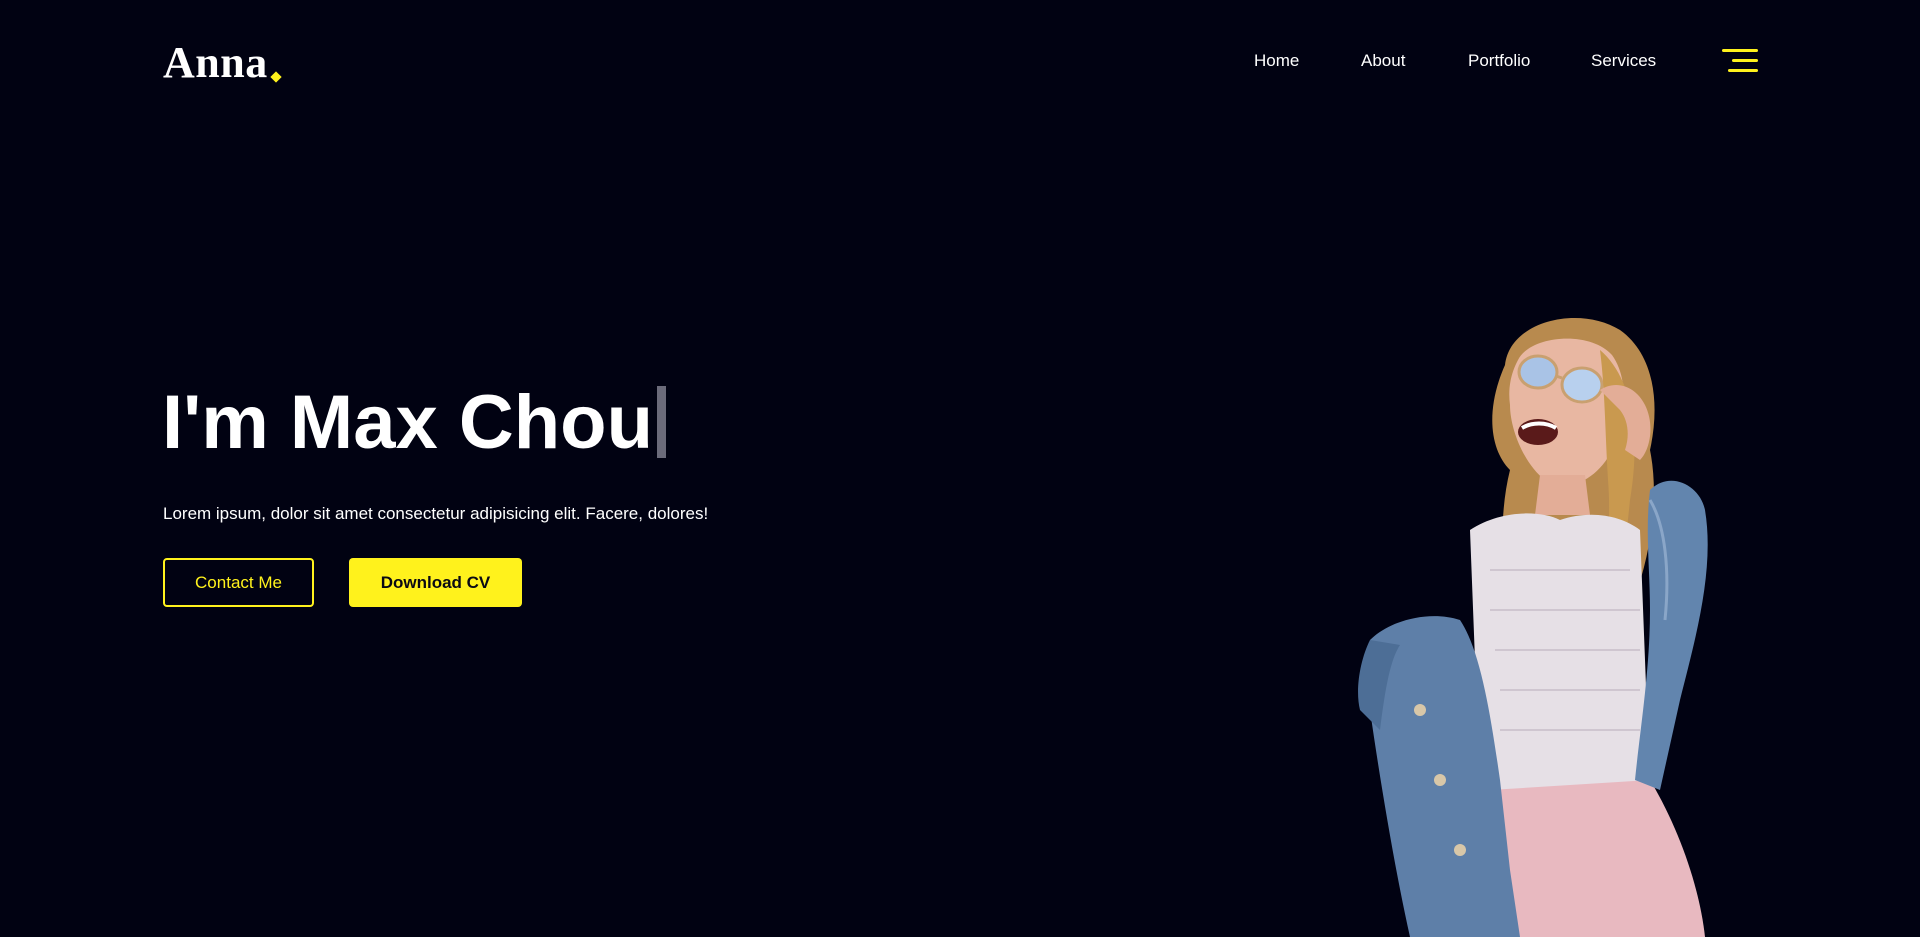 This screenshot has height=937, width=1920. What do you see at coordinates (661, 422) in the screenshot?
I see `typing-caret` at bounding box center [661, 422].